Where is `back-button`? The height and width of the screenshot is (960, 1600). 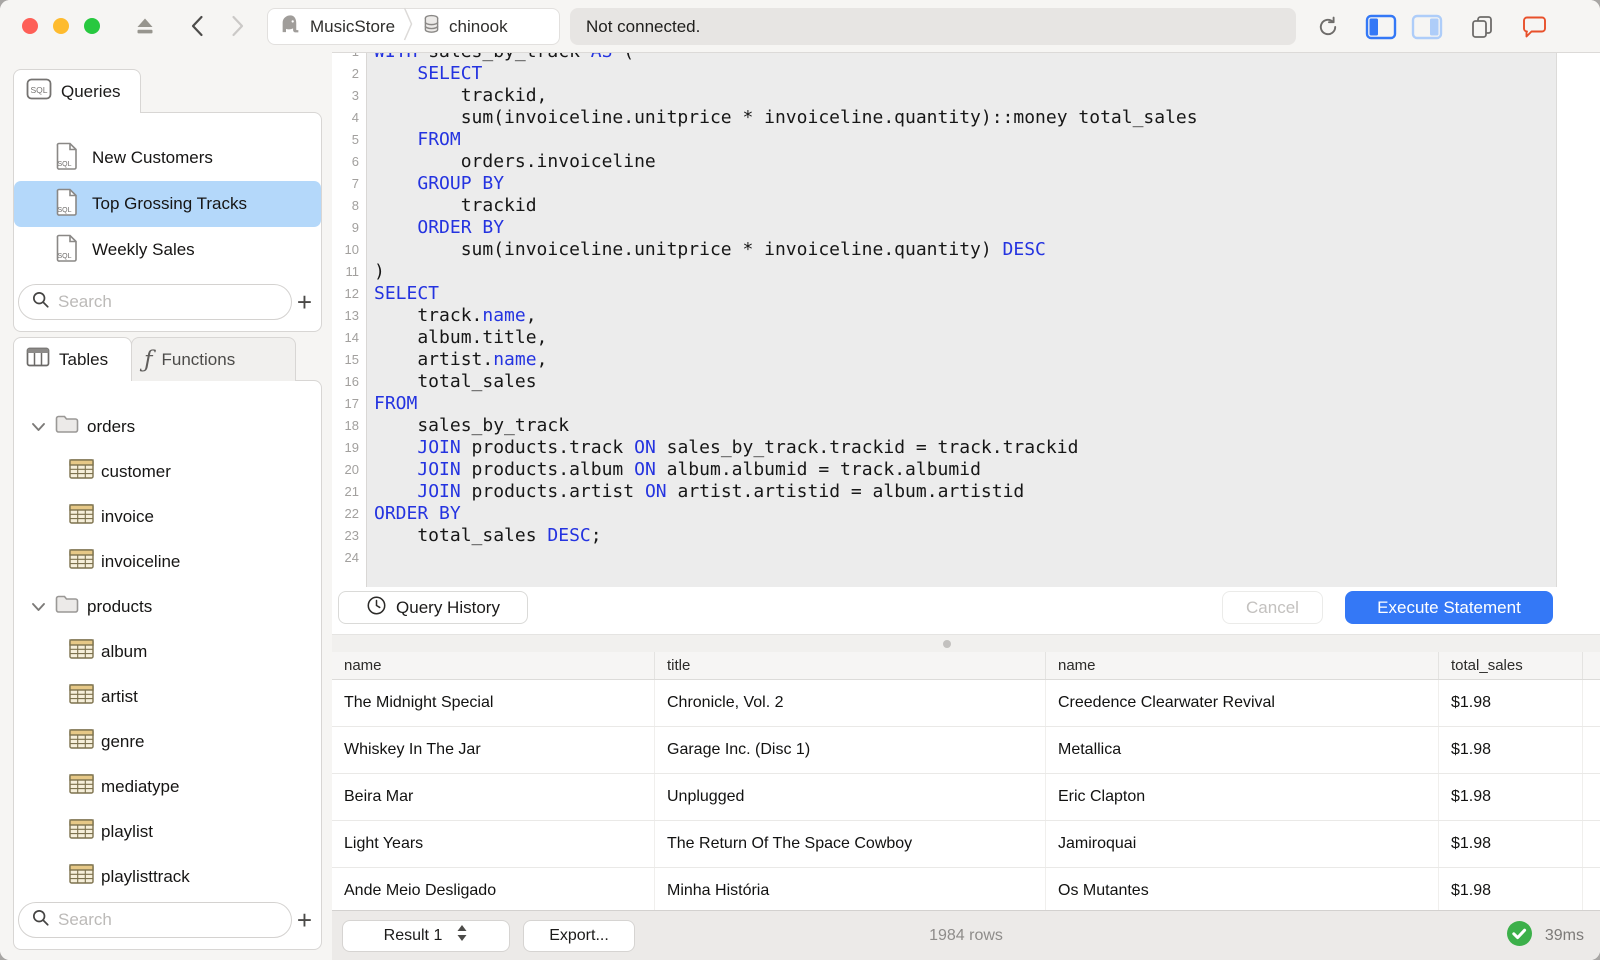 back-button is located at coordinates (197, 26).